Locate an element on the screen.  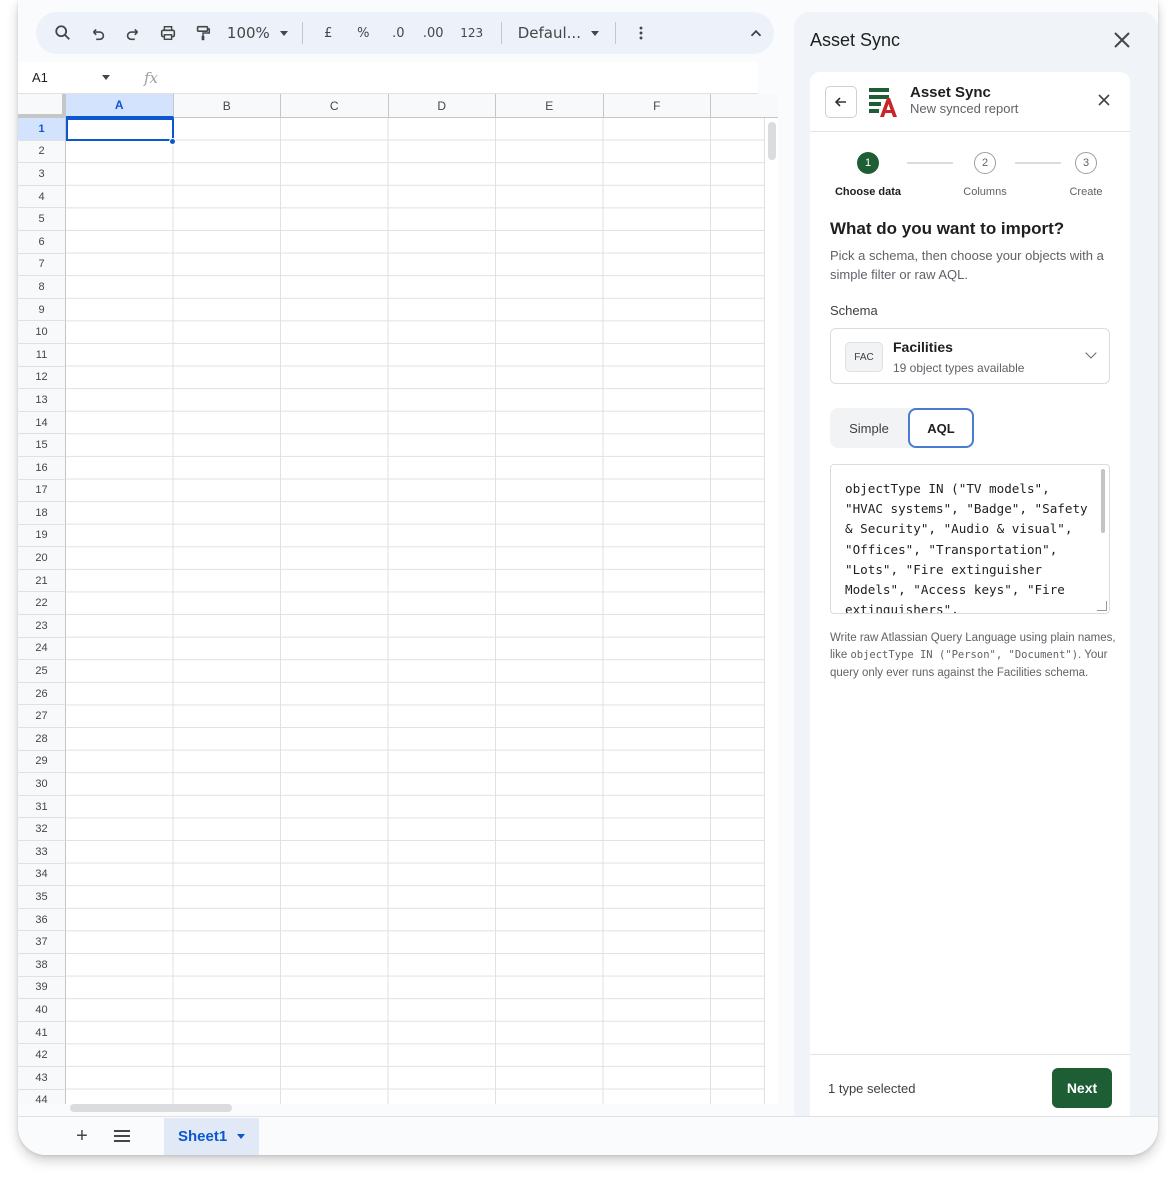
add-sheet-icon: + is located at coordinates (82, 1136).